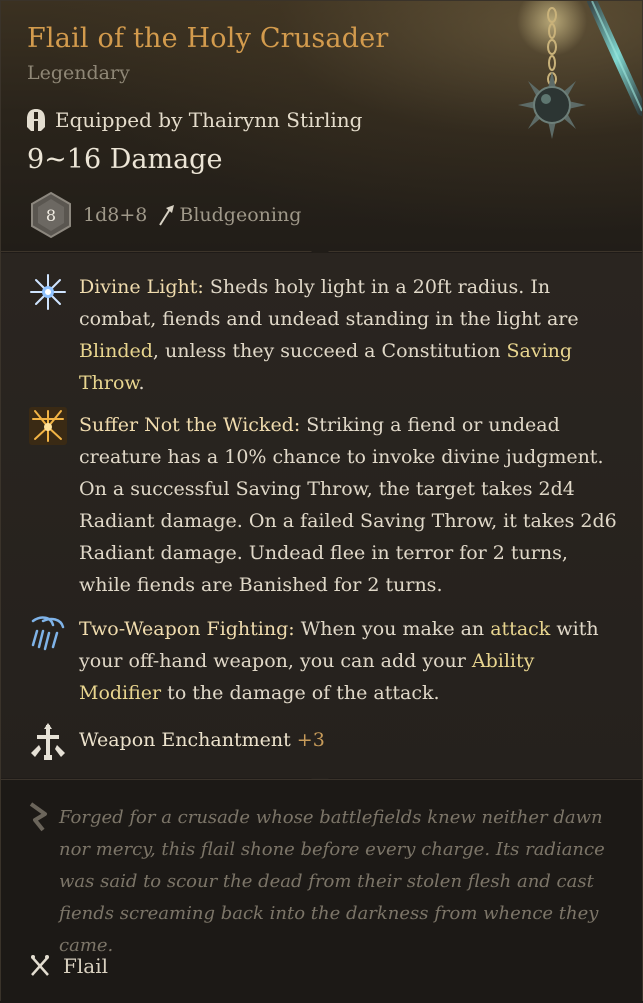  Describe the element at coordinates (38, 817) in the screenshot. I see `lore-quill-icon` at that location.